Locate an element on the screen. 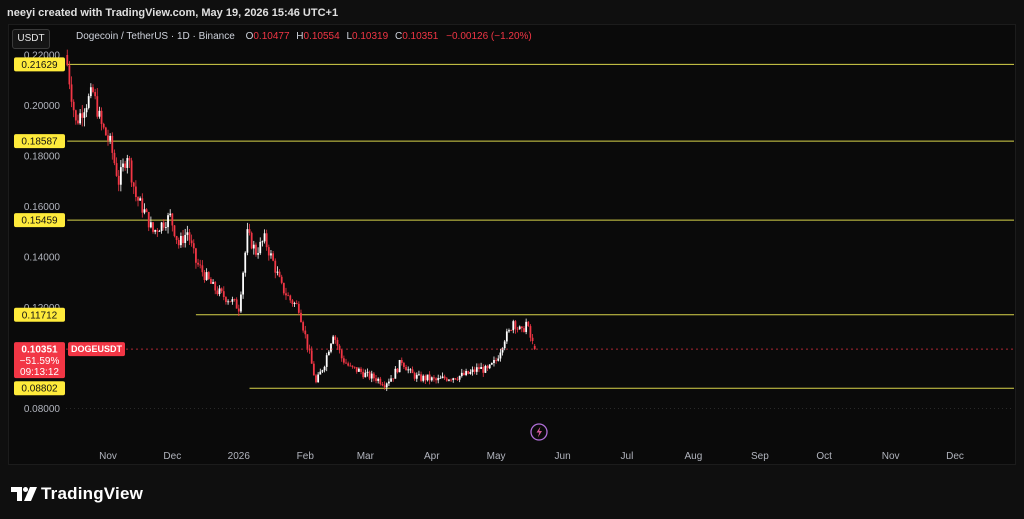  x-tick-label: 2026 is located at coordinates (239, 456).